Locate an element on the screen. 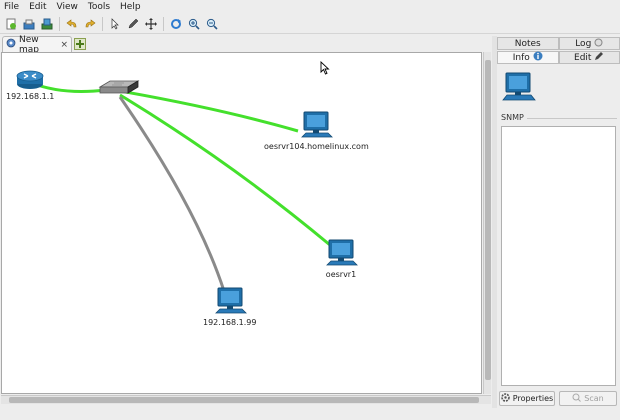  undo-icon is located at coordinates (72, 24).